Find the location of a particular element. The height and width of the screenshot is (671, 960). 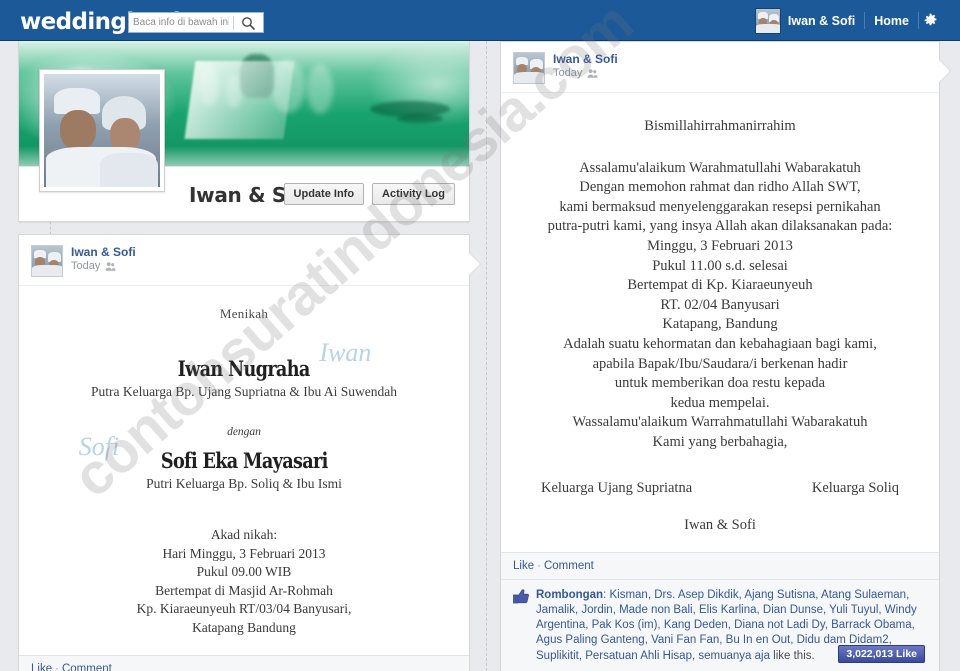

akad-line: Hari Minggu, 3 Februari 2013 is located at coordinates (244, 553).